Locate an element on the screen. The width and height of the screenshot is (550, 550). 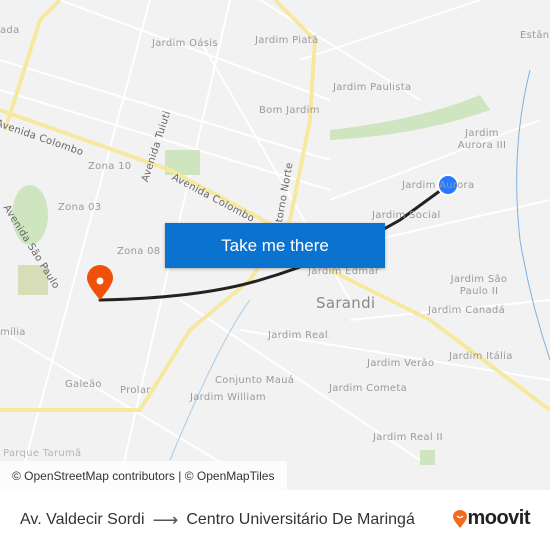
map-label: ada is located at coordinates (10, 30).